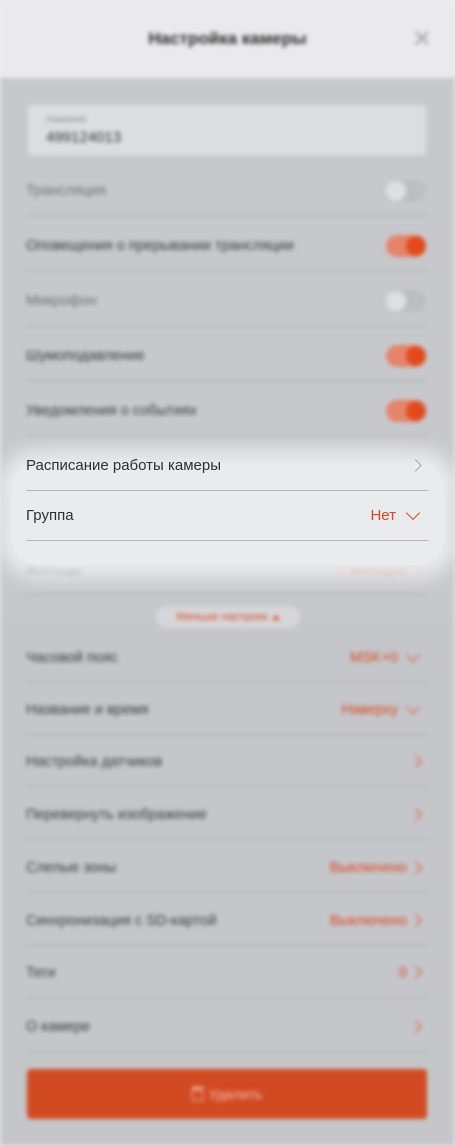 The image size is (455, 1146). What do you see at coordinates (227, 921) in the screenshot?
I see `advanced-row-sd-sync: Синхронизация с SD-картой Выключено` at bounding box center [227, 921].